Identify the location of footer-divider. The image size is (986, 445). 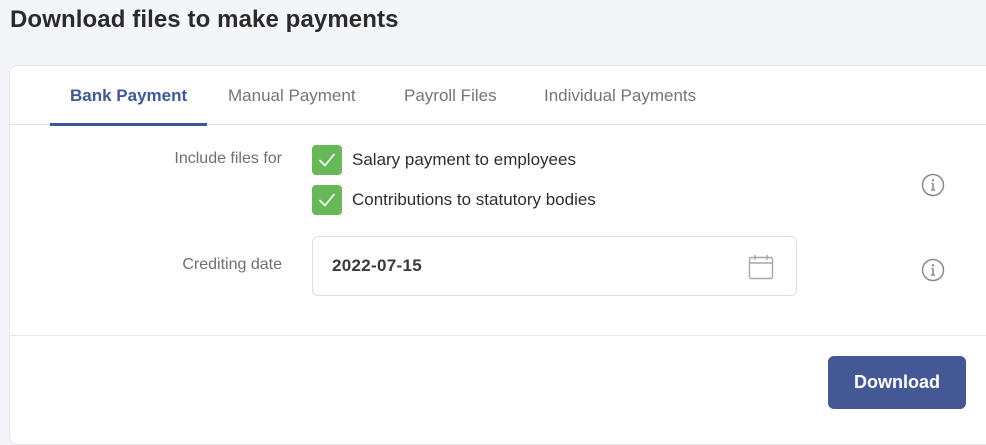
(498, 335).